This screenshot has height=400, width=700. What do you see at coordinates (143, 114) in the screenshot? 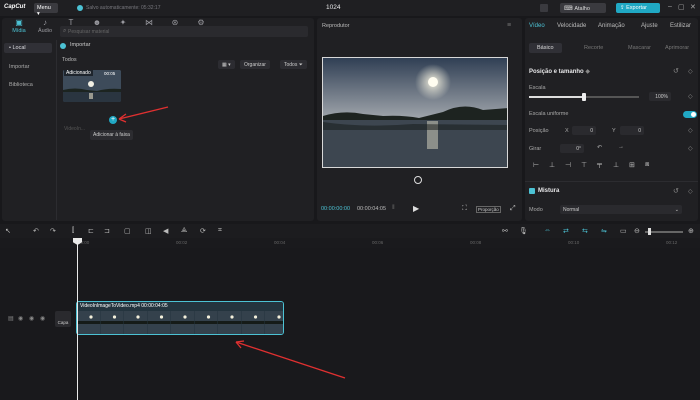
I see `annotation-arrow-media` at bounding box center [143, 114].